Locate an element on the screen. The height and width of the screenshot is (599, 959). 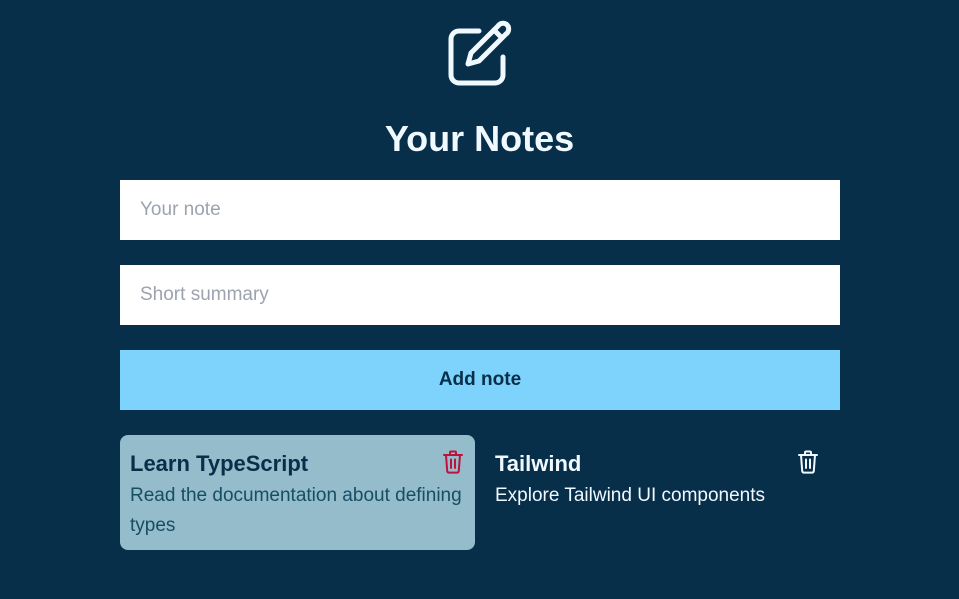
note-title: Learn TypeScript is located at coordinates (219, 463).